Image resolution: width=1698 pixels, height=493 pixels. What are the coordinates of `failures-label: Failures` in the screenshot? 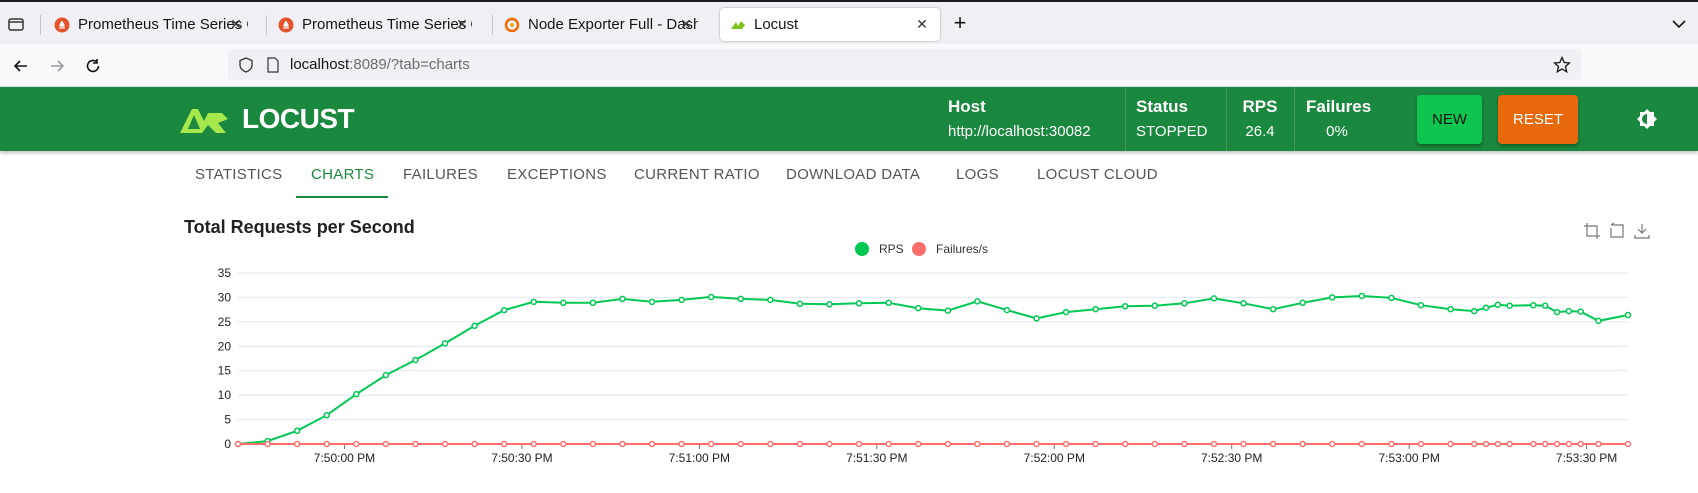 It's located at (1339, 106).